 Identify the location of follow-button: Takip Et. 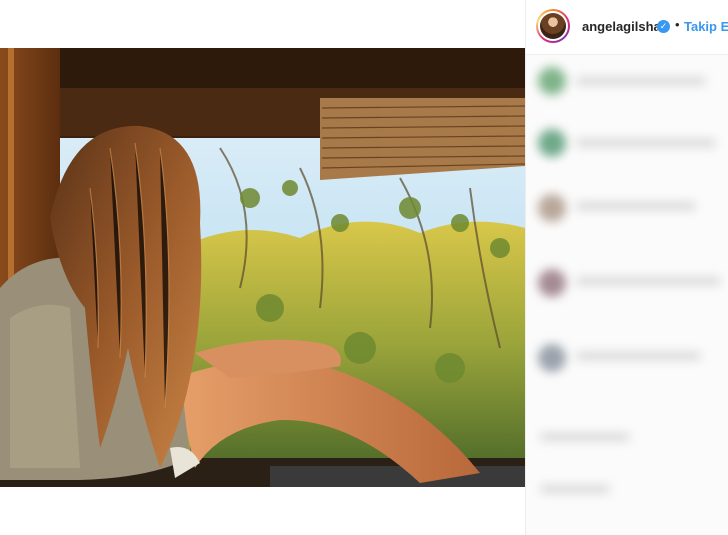
(706, 26).